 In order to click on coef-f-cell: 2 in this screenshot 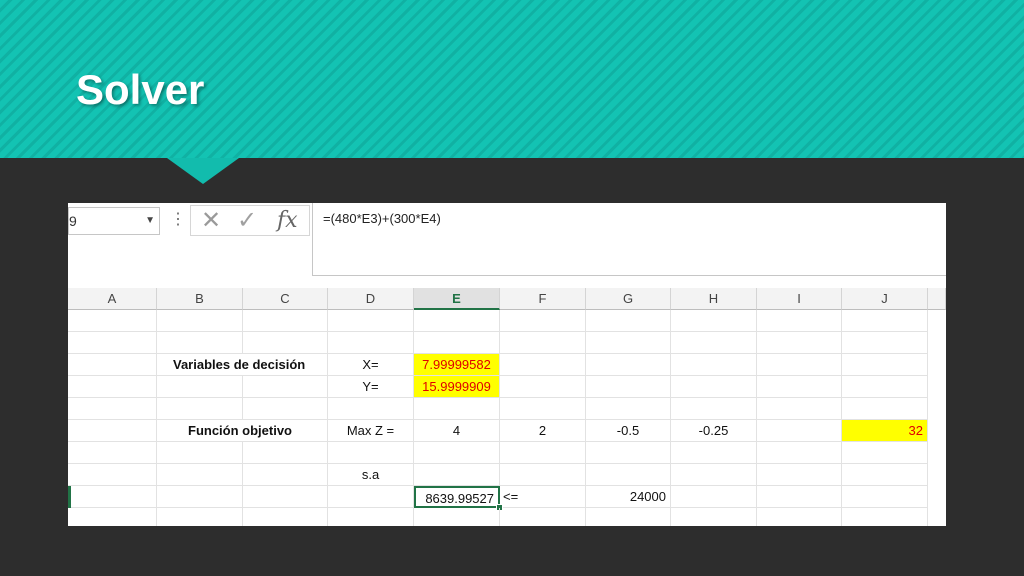, I will do `click(543, 431)`.